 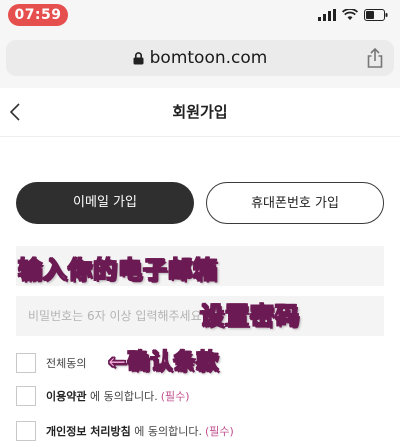 What do you see at coordinates (16, 112) in the screenshot?
I see `chevron-left-icon` at bounding box center [16, 112].